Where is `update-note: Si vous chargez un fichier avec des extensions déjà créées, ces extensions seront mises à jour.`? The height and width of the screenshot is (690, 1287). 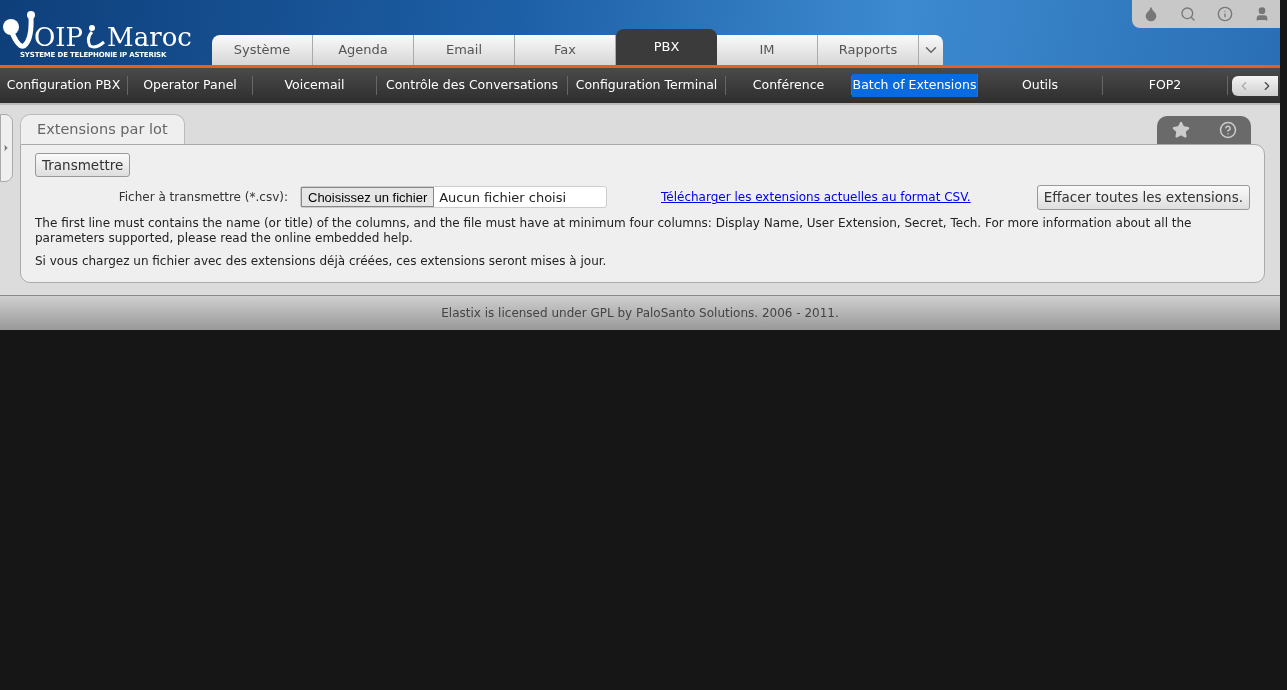
update-note: Si vous chargez un fichier avec des extensions déjà créées, ces extensions seront mises à jour. is located at coordinates (321, 261).